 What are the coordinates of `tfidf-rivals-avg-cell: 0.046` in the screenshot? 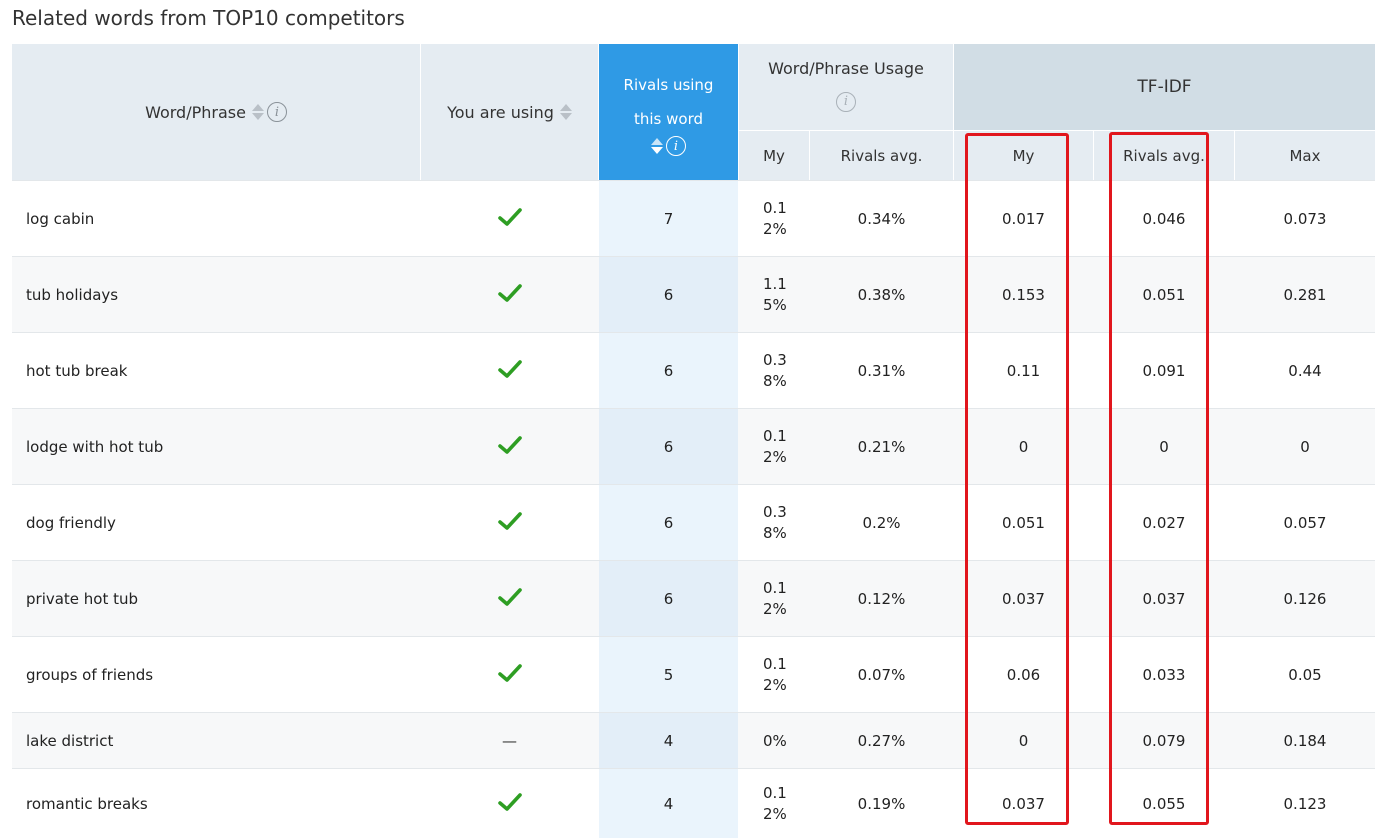 It's located at (1164, 219).